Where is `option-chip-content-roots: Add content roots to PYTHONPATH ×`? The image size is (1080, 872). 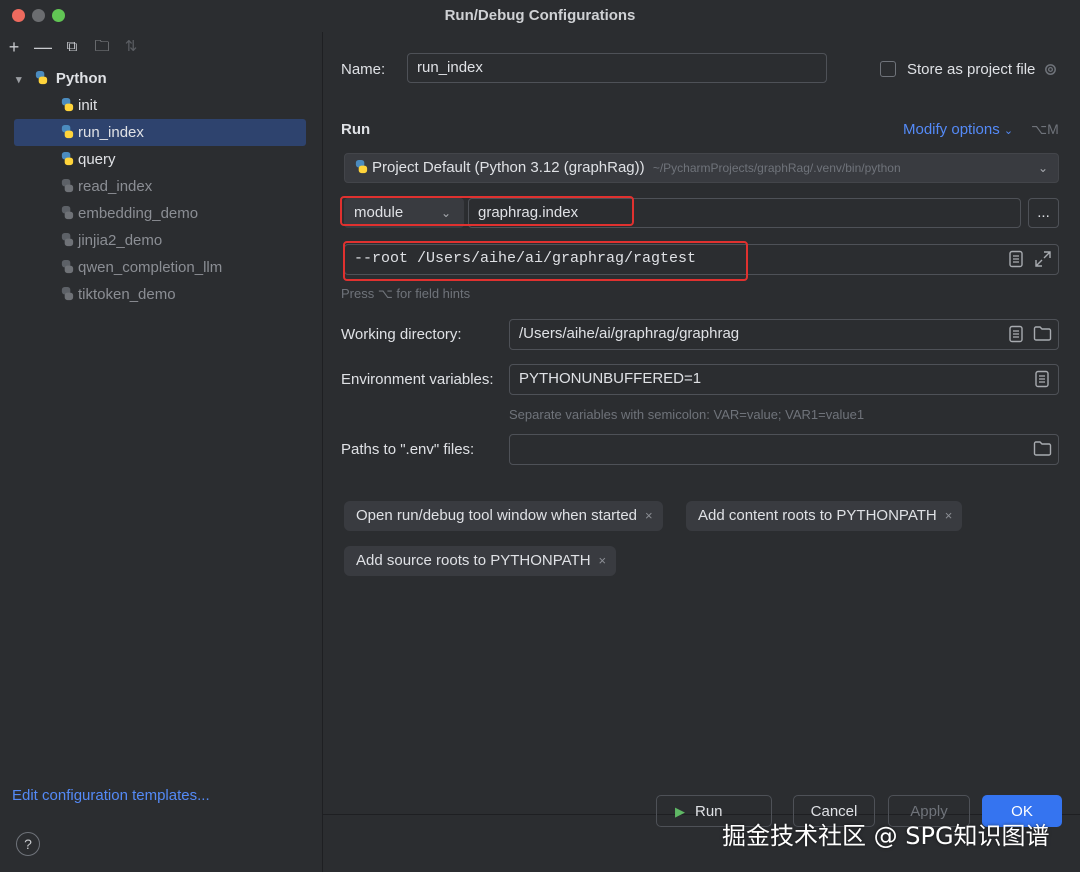 option-chip-content-roots: Add content roots to PYTHONPATH × is located at coordinates (824, 516).